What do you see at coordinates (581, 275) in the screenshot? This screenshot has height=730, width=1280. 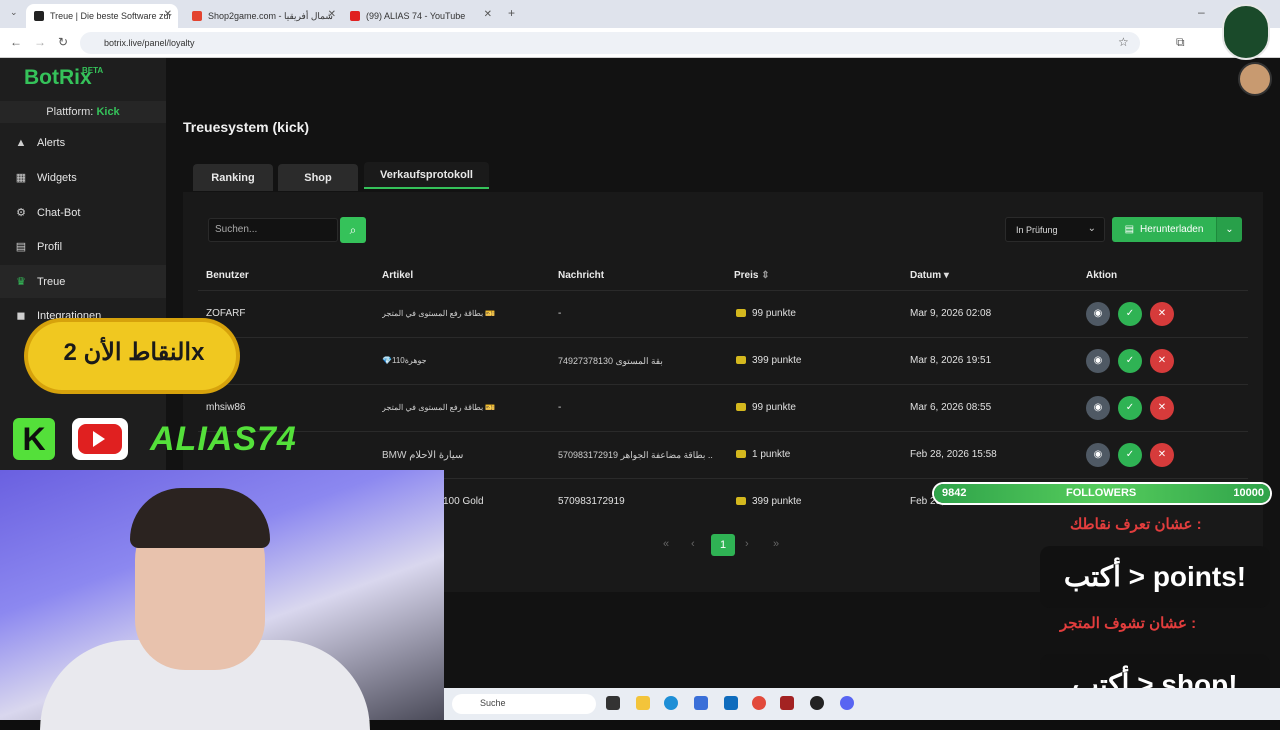 I see `column-header-message: Nachricht` at bounding box center [581, 275].